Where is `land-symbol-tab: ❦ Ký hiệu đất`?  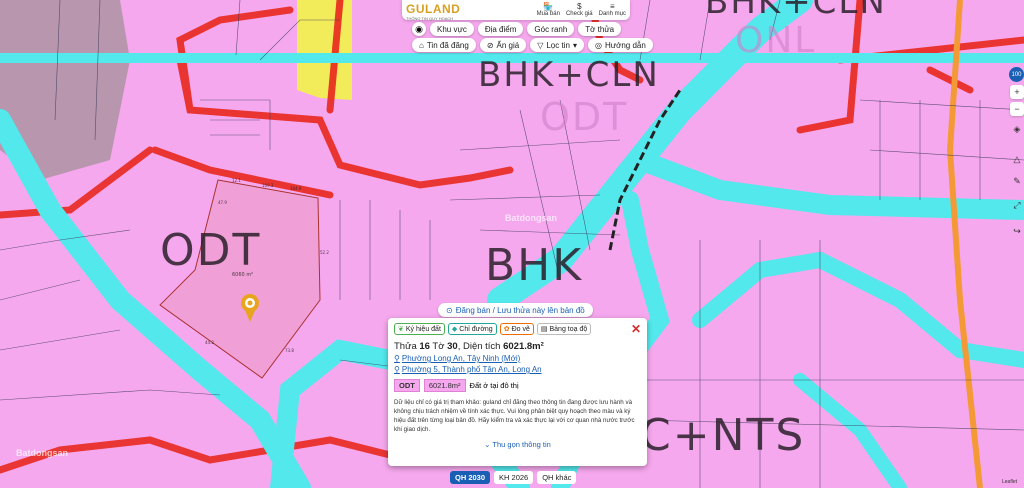 land-symbol-tab: ❦ Ký hiệu đất is located at coordinates (419, 329).